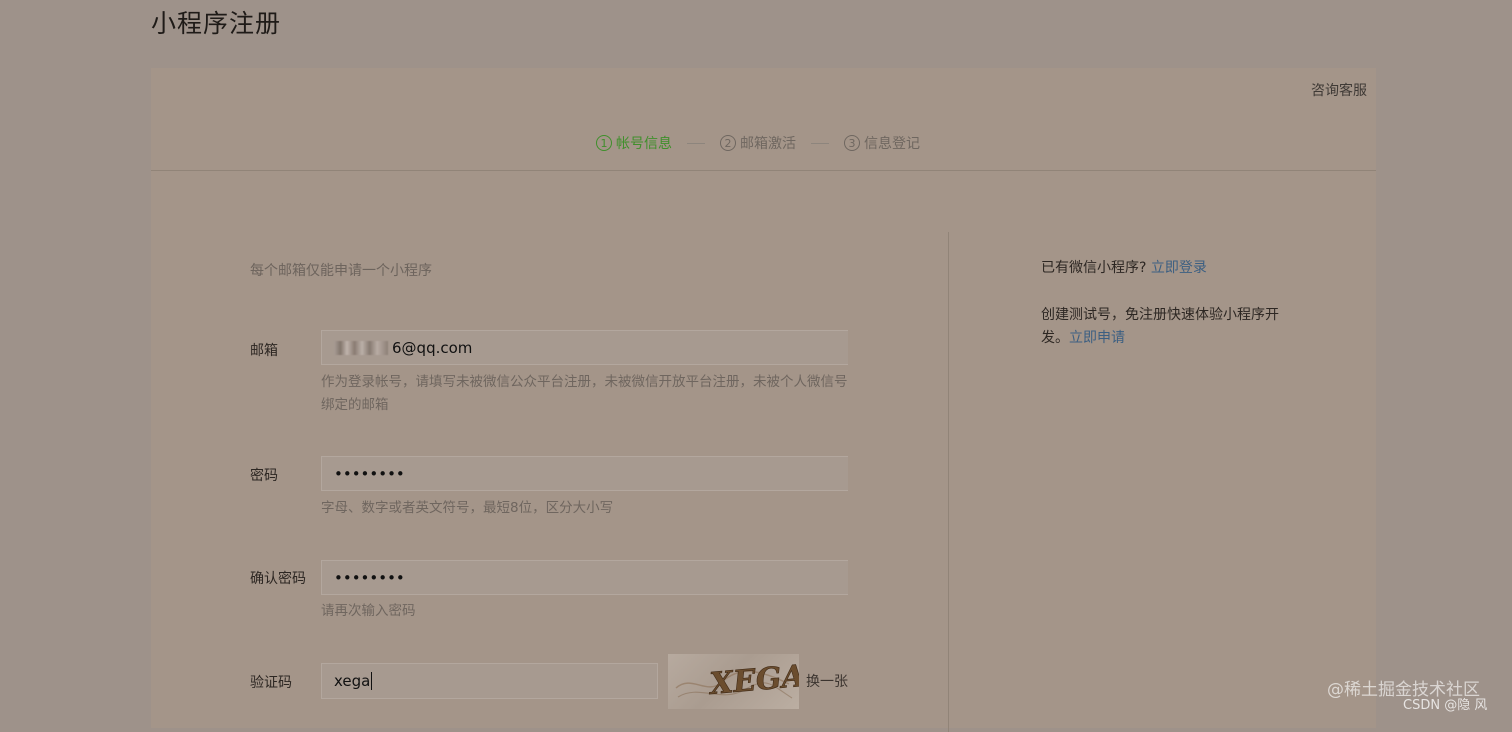 Image resolution: width=1512 pixels, height=732 pixels. I want to click on step-info-registration: 3 信息登记, so click(882, 143).